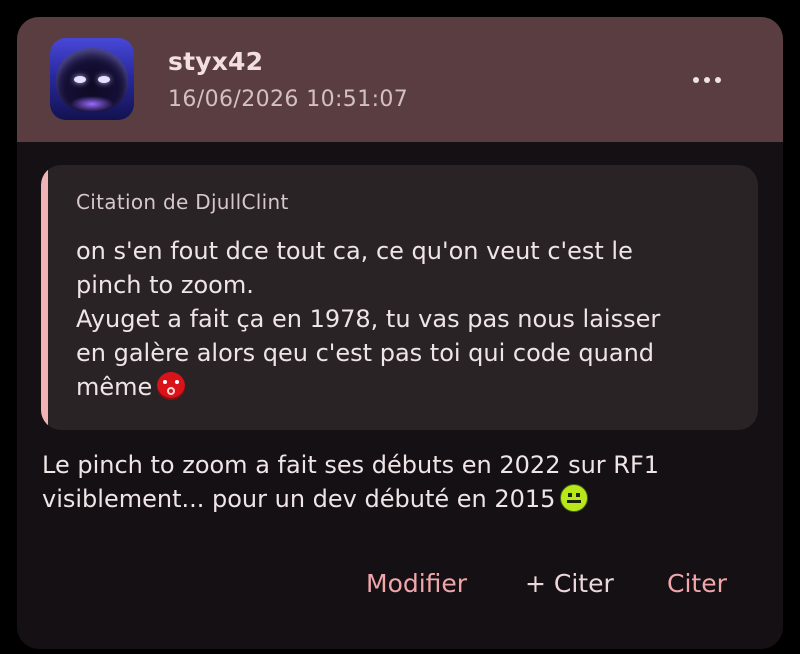  I want to click on quote-line: pinch to zoom., so click(165, 285).